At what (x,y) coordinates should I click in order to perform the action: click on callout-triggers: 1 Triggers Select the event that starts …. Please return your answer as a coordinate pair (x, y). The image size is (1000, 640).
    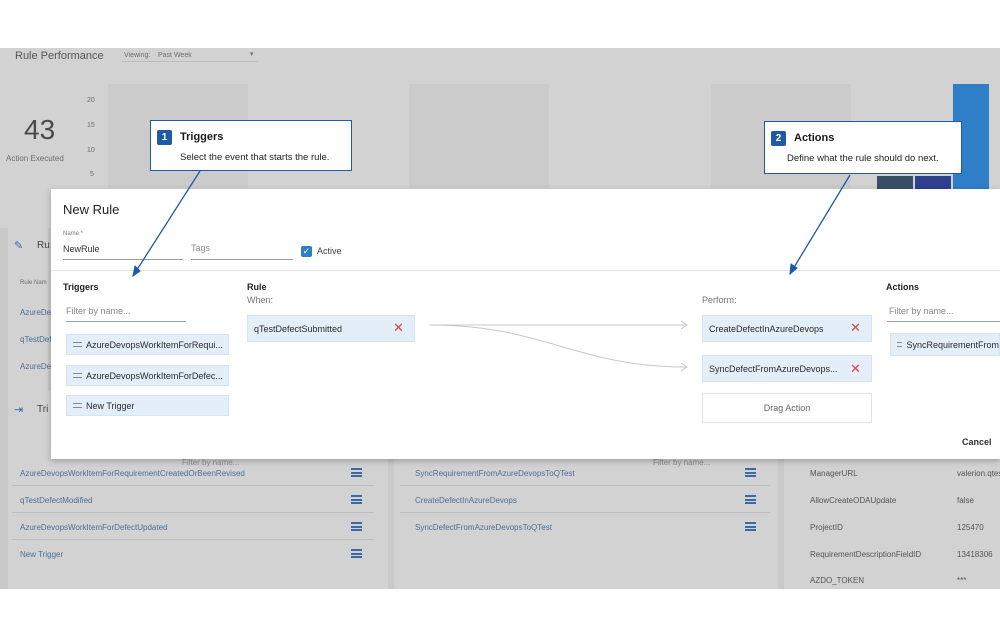
    Looking at the image, I should click on (251, 145).